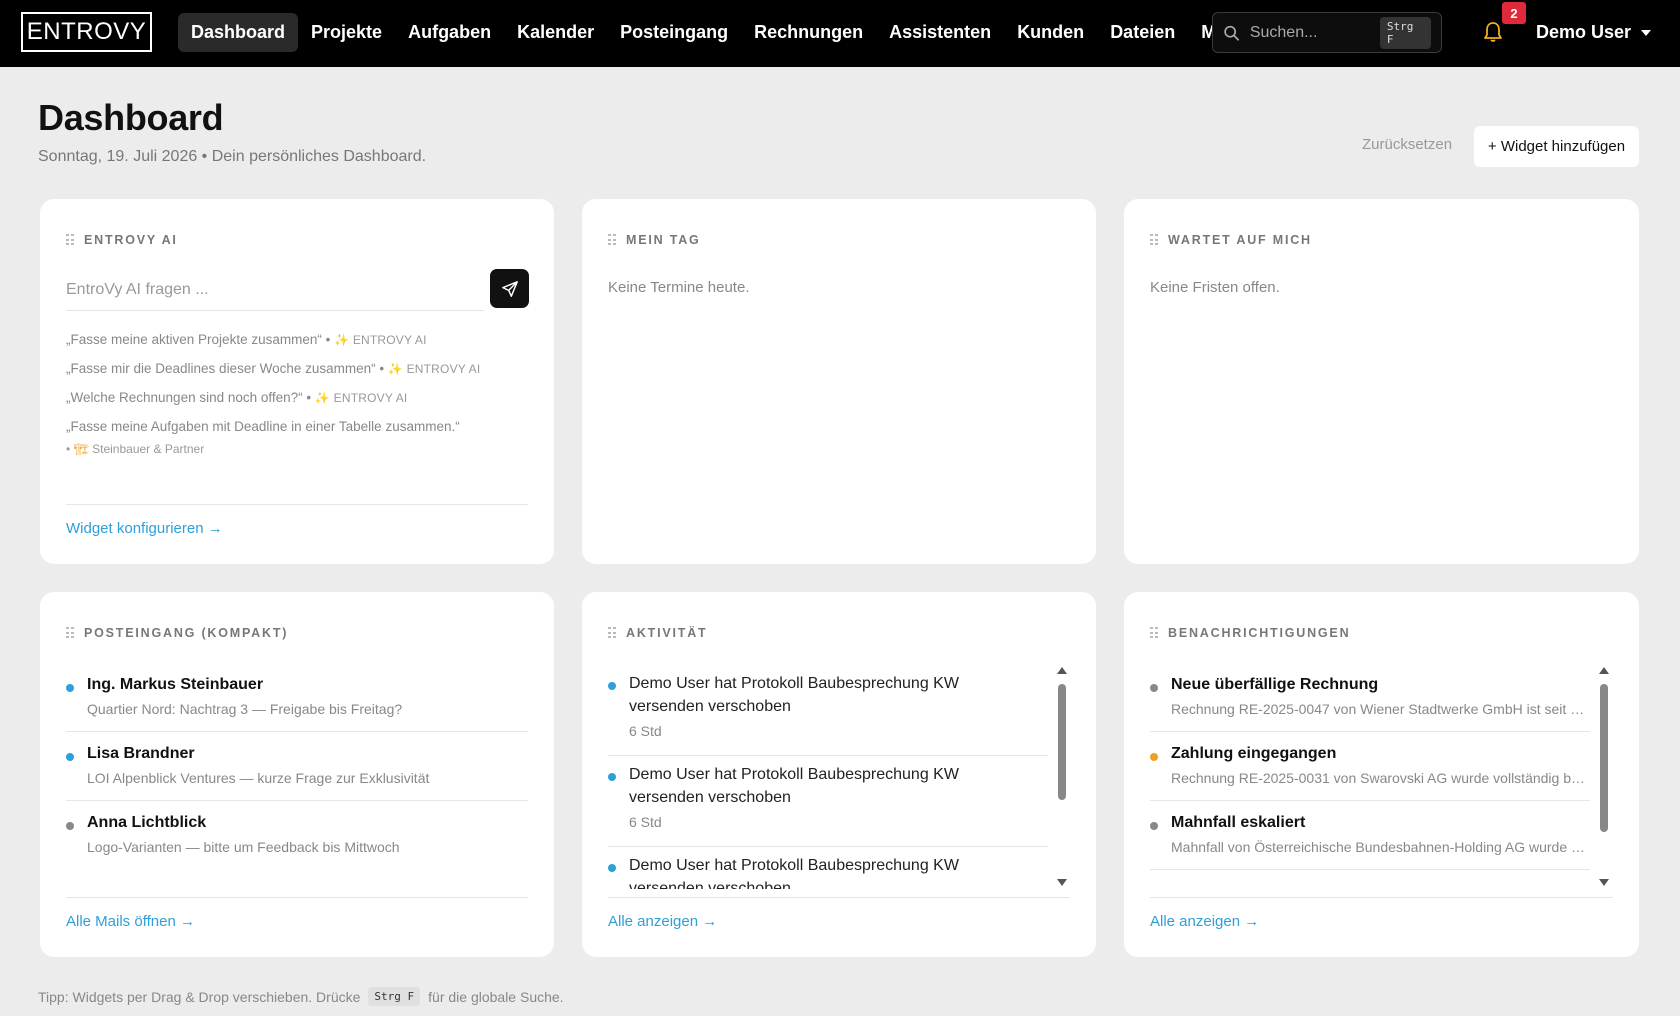 Image resolution: width=1680 pixels, height=1016 pixels. What do you see at coordinates (1050, 32) in the screenshot?
I see `nav-item-kunden: Kunden` at bounding box center [1050, 32].